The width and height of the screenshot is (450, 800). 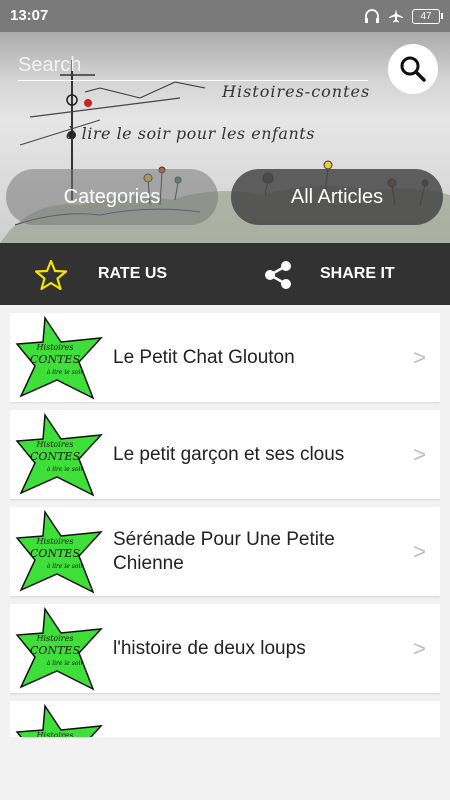 I want to click on categories-button: Categories, so click(x=112, y=197).